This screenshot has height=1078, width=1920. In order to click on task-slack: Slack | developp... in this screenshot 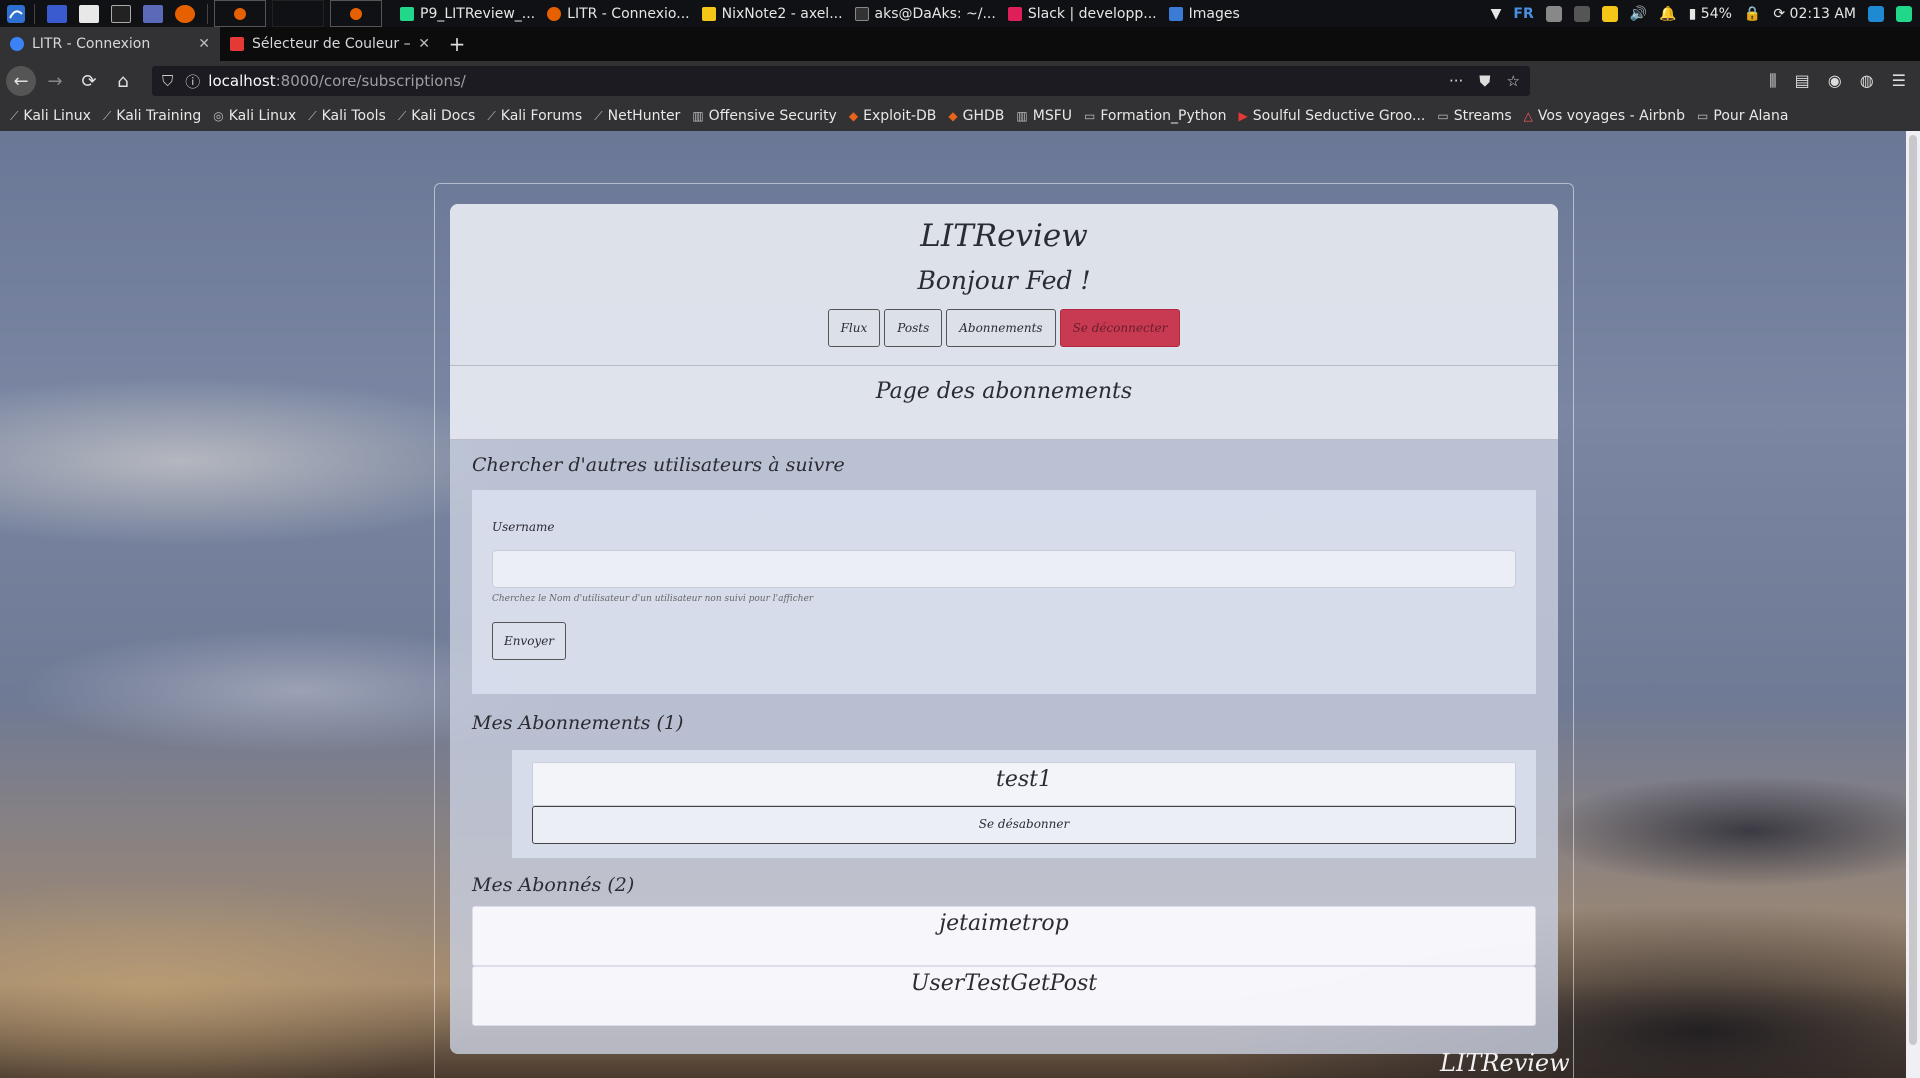, I will do `click(1082, 14)`.